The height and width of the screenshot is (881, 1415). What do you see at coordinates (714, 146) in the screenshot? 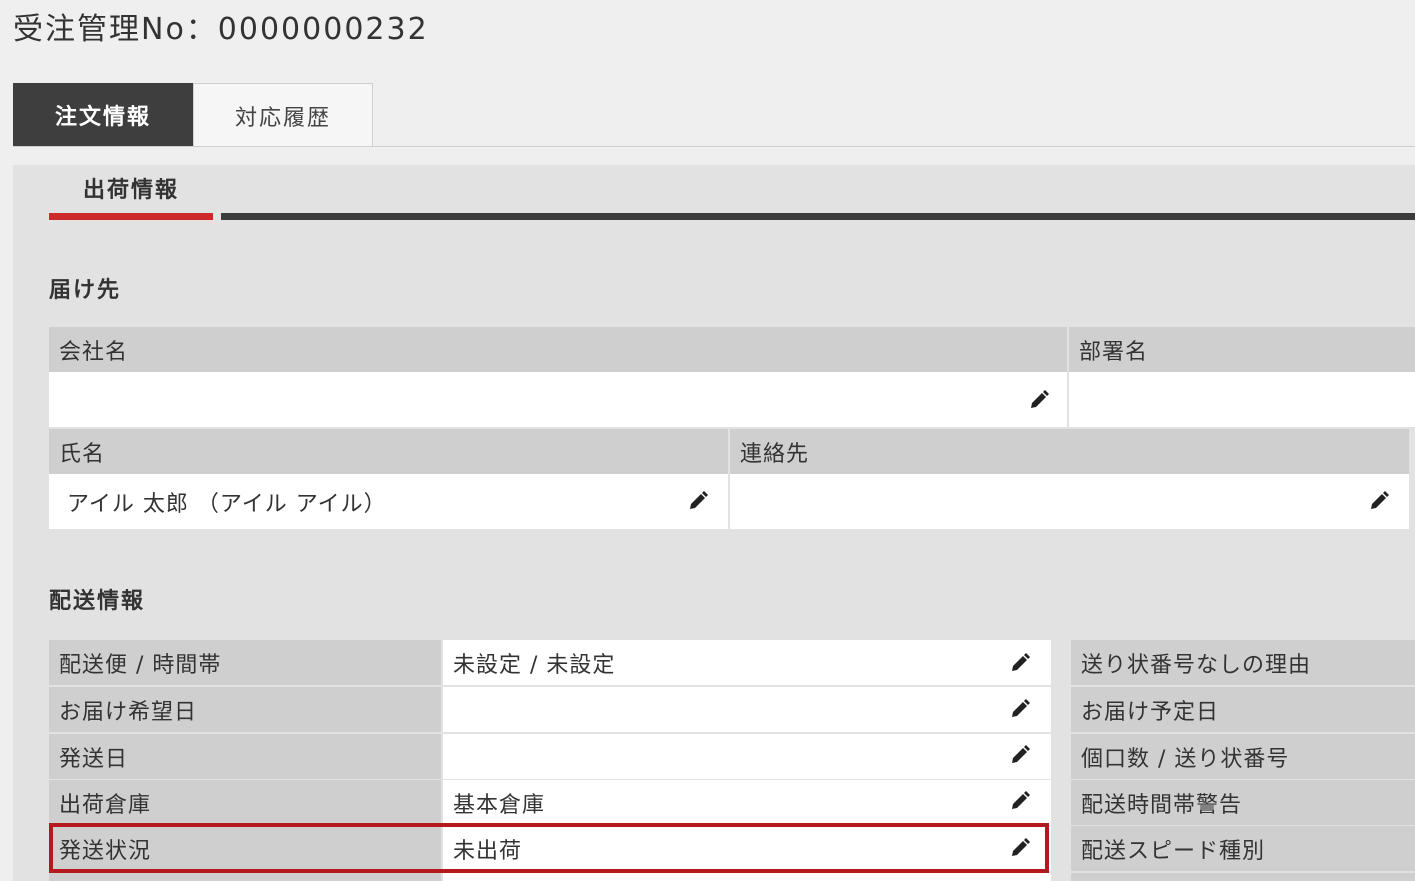
I see `tabs-divider` at bounding box center [714, 146].